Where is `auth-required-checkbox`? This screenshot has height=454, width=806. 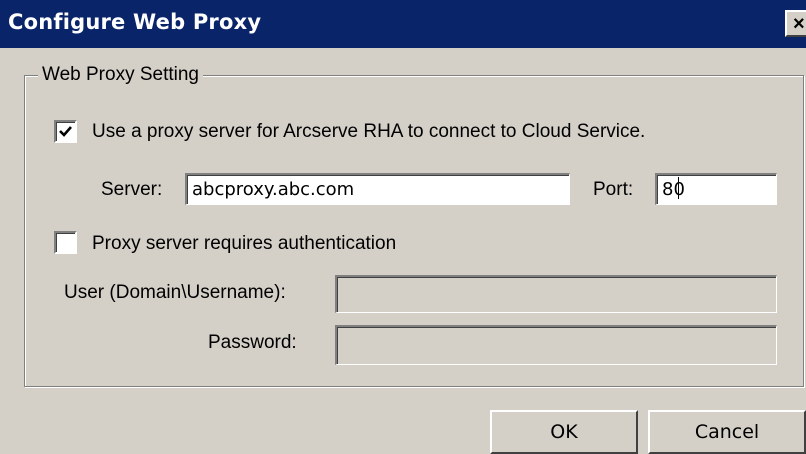 auth-required-checkbox is located at coordinates (65, 242).